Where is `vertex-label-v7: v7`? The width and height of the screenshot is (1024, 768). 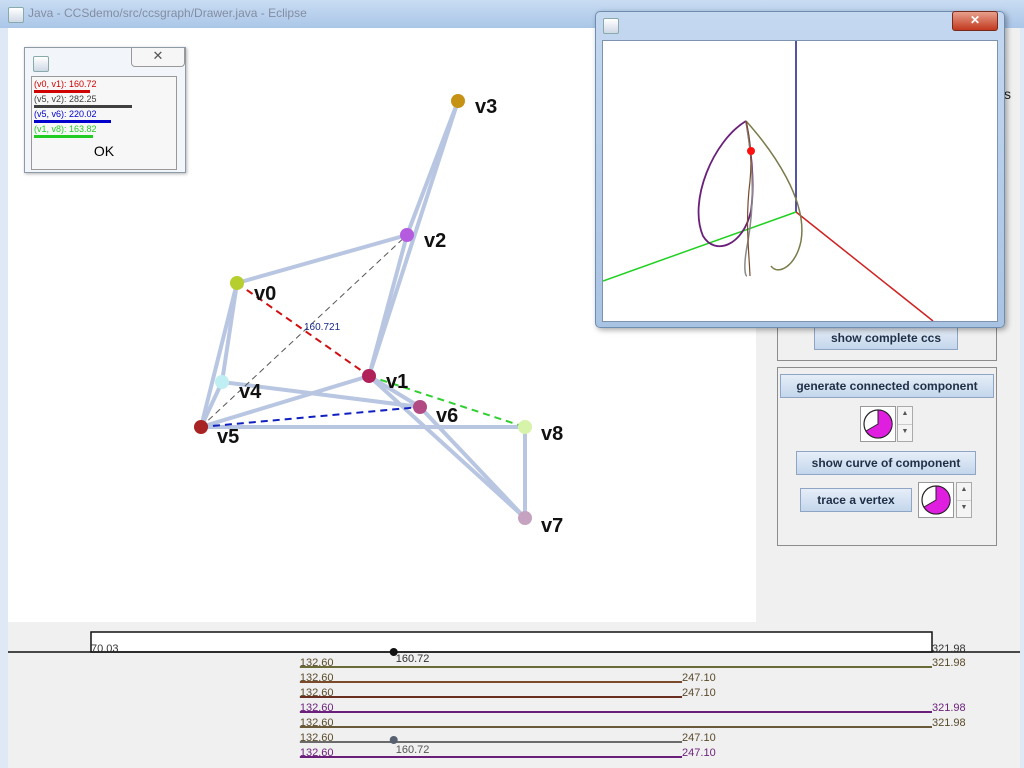
vertex-label-v7: v7 is located at coordinates (552, 526).